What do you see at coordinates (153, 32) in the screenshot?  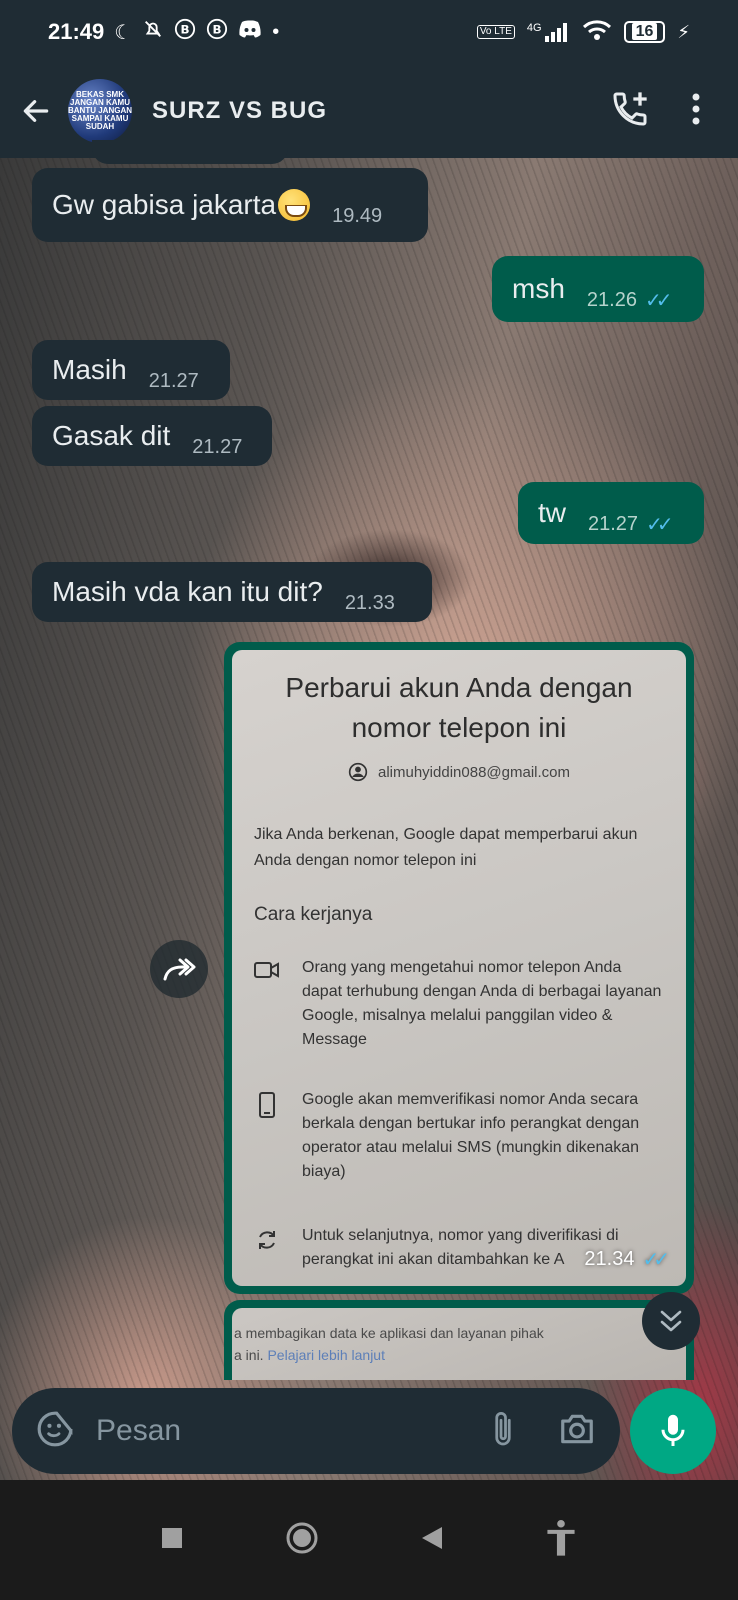 I see `bell-off-icon` at bounding box center [153, 32].